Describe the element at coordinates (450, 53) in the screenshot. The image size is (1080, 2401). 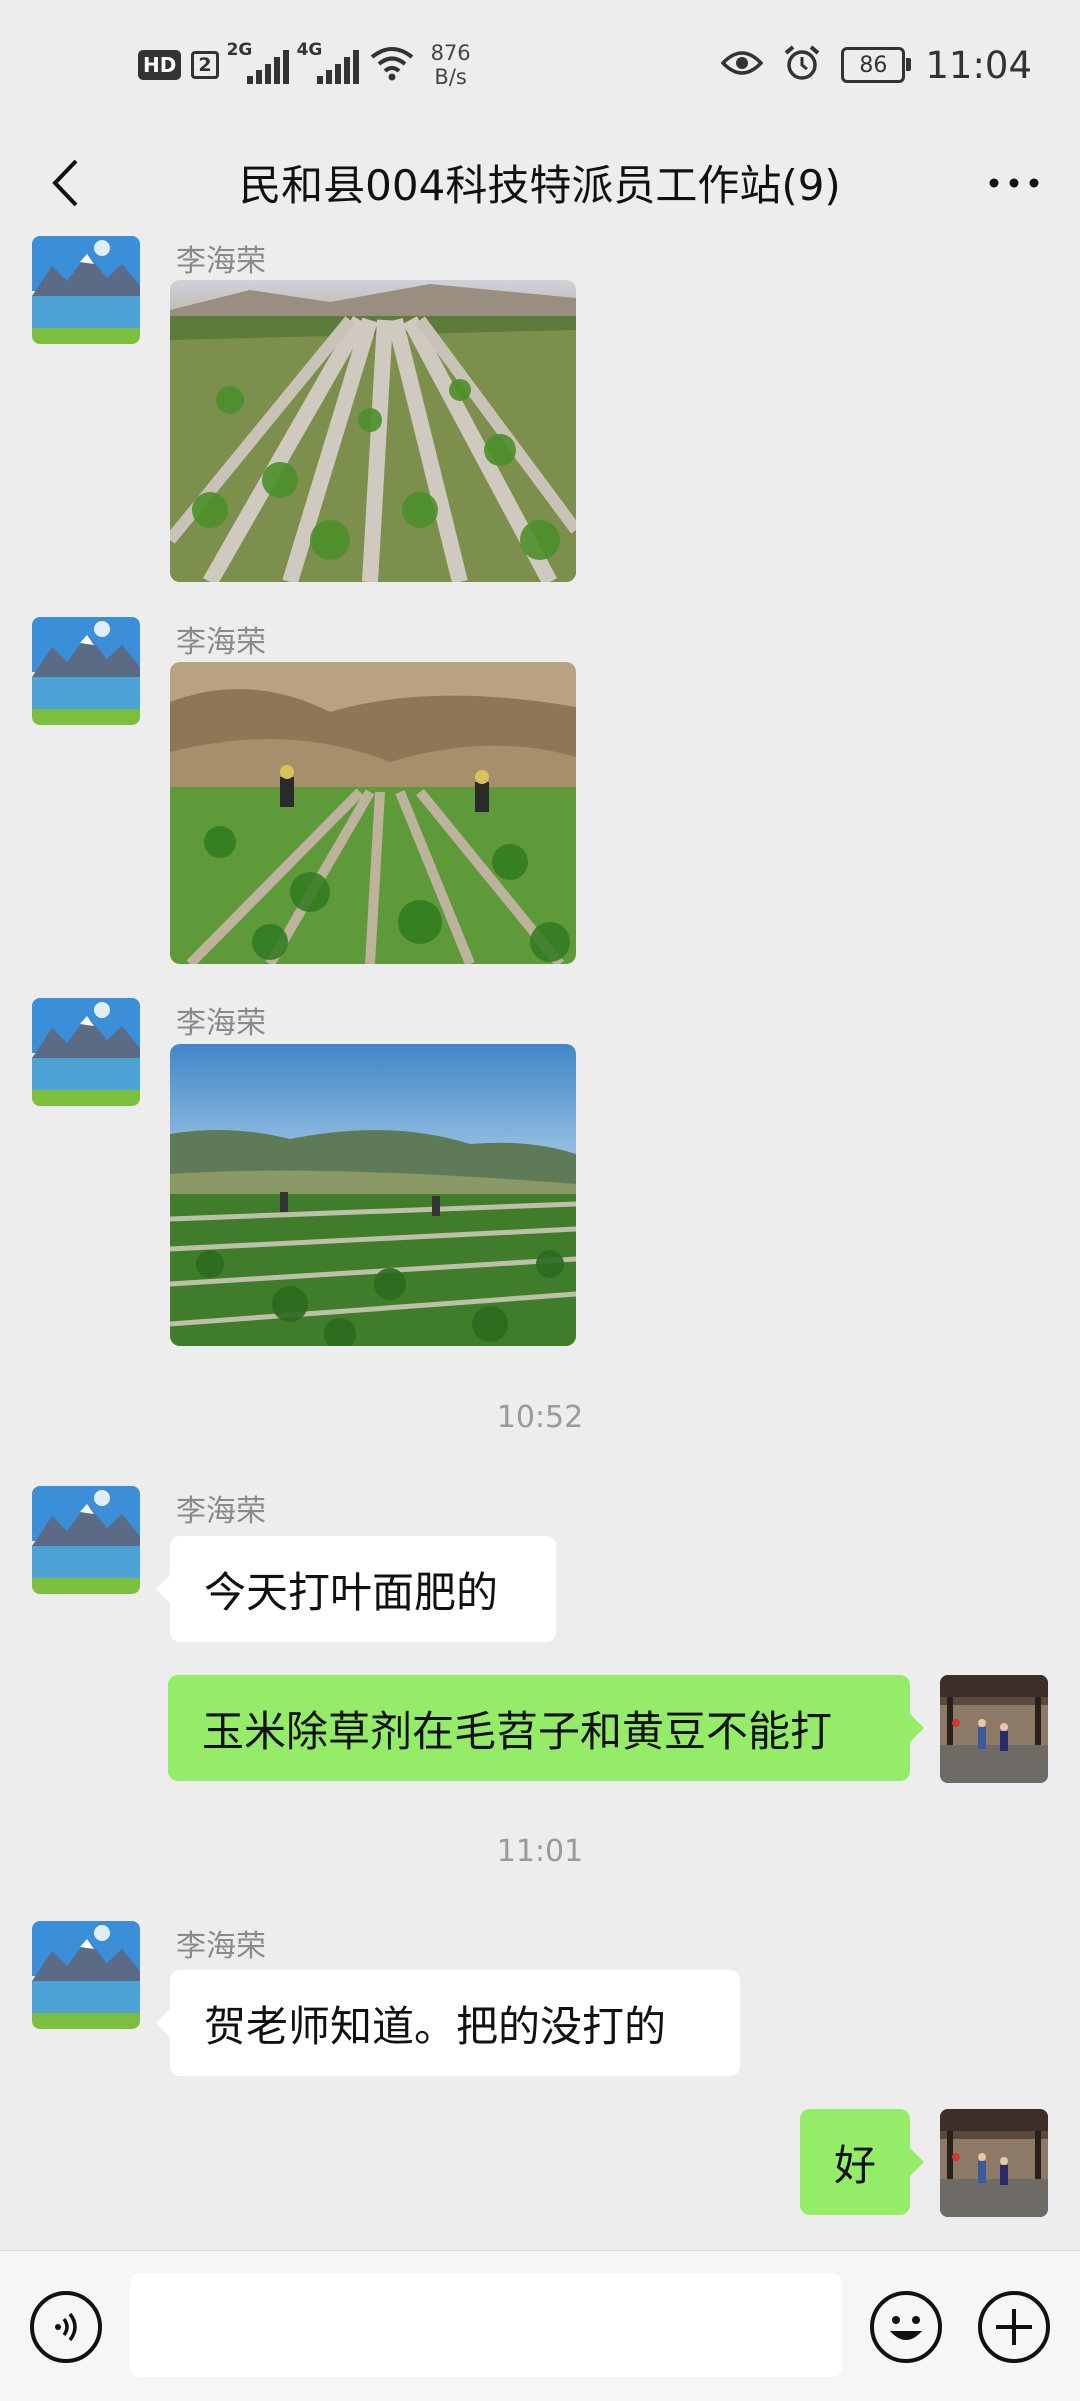
I see `speed-value: 876` at that location.